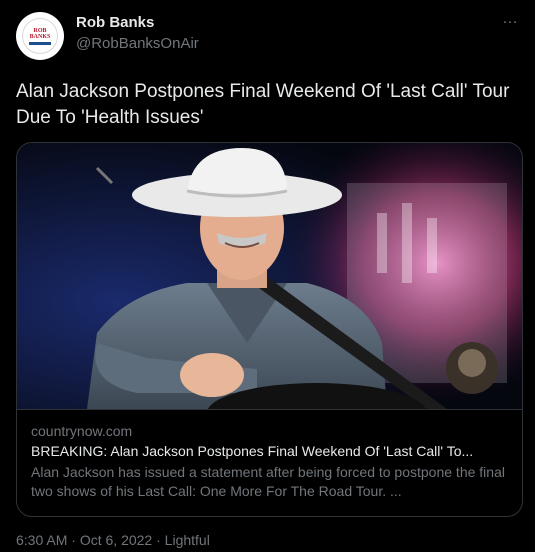  I want to click on author-display-name: Rob Banks, so click(115, 22).